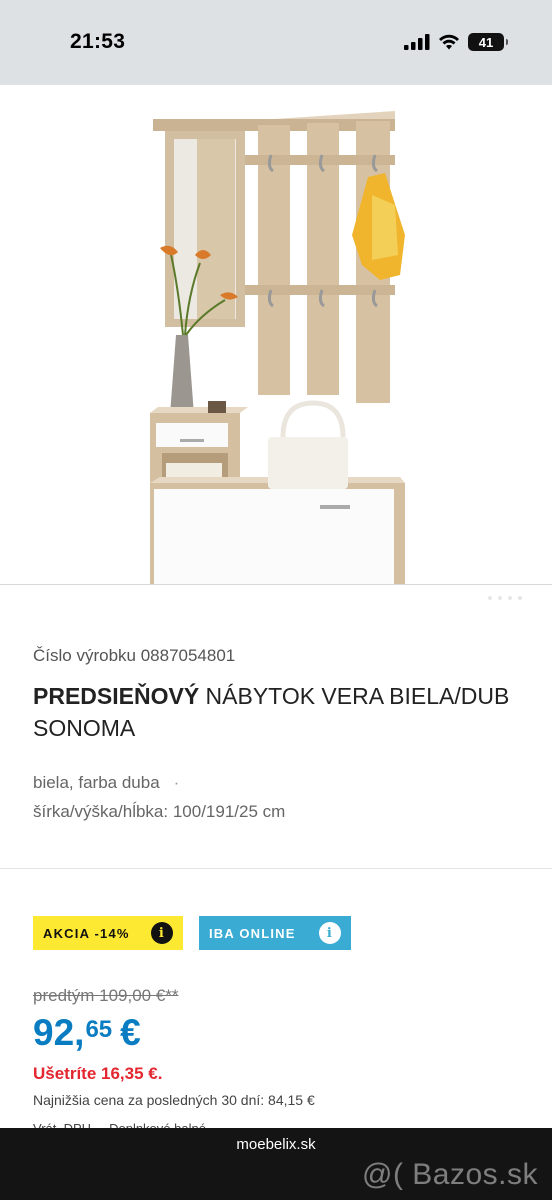 Image resolution: width=552 pixels, height=1200 pixels. I want to click on product-title-bold: PREDSIEŇOVÝ, so click(116, 696).